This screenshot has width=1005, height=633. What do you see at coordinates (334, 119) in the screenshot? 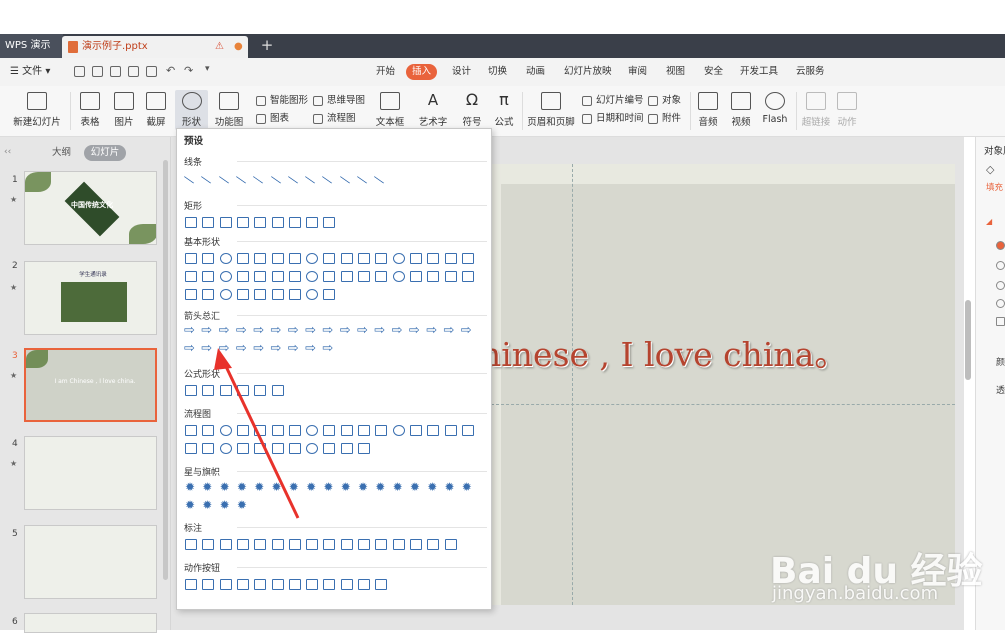
I see `flowchart-button: 流程图` at bounding box center [334, 119].